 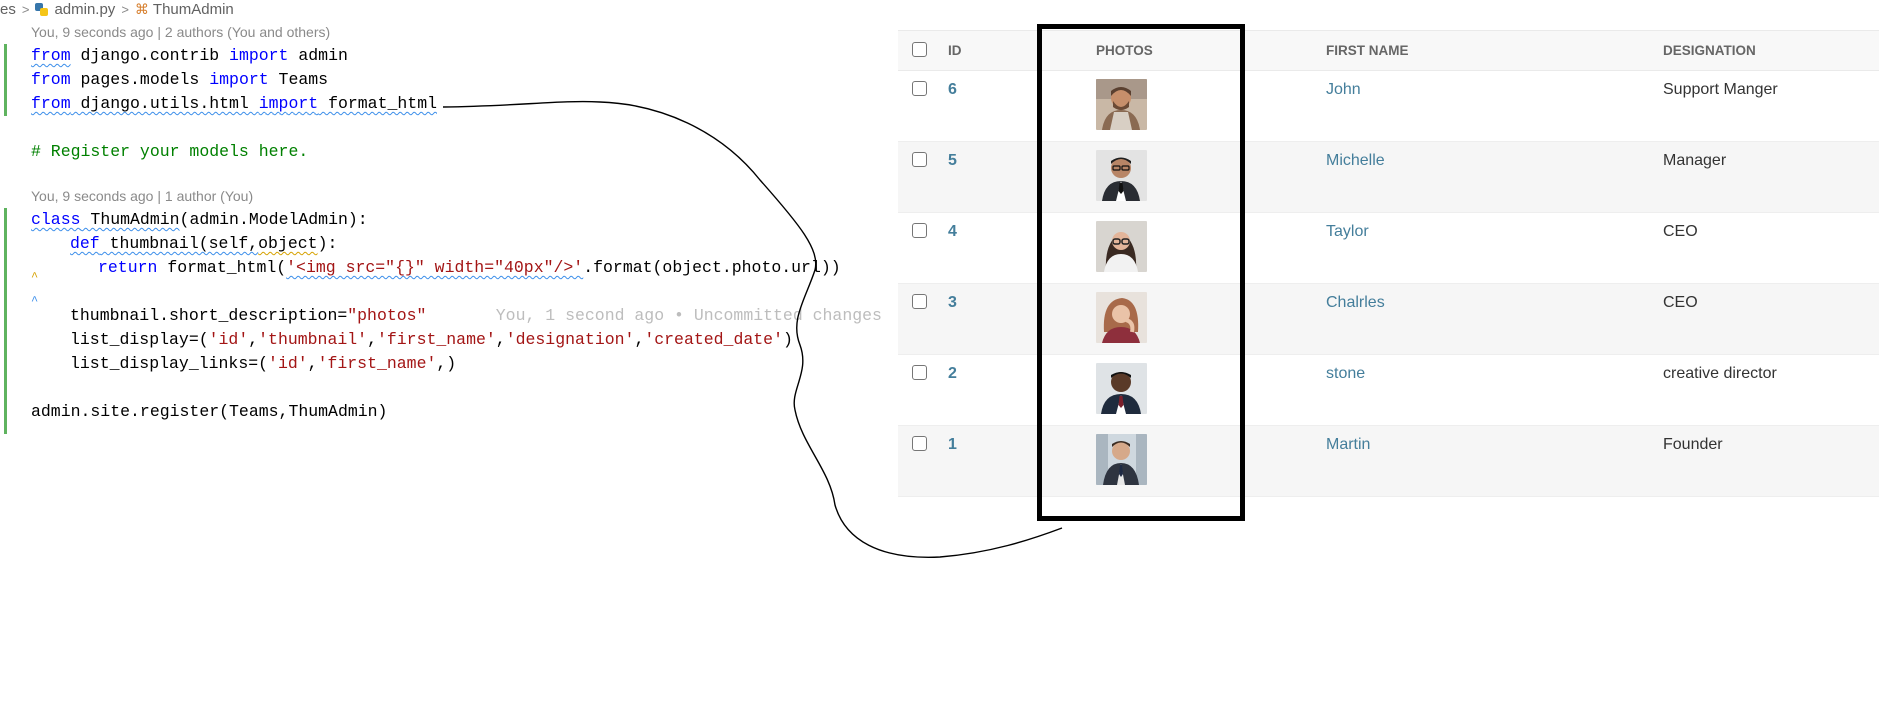 What do you see at coordinates (1720, 89) in the screenshot?
I see `row-designation: Support Manger` at bounding box center [1720, 89].